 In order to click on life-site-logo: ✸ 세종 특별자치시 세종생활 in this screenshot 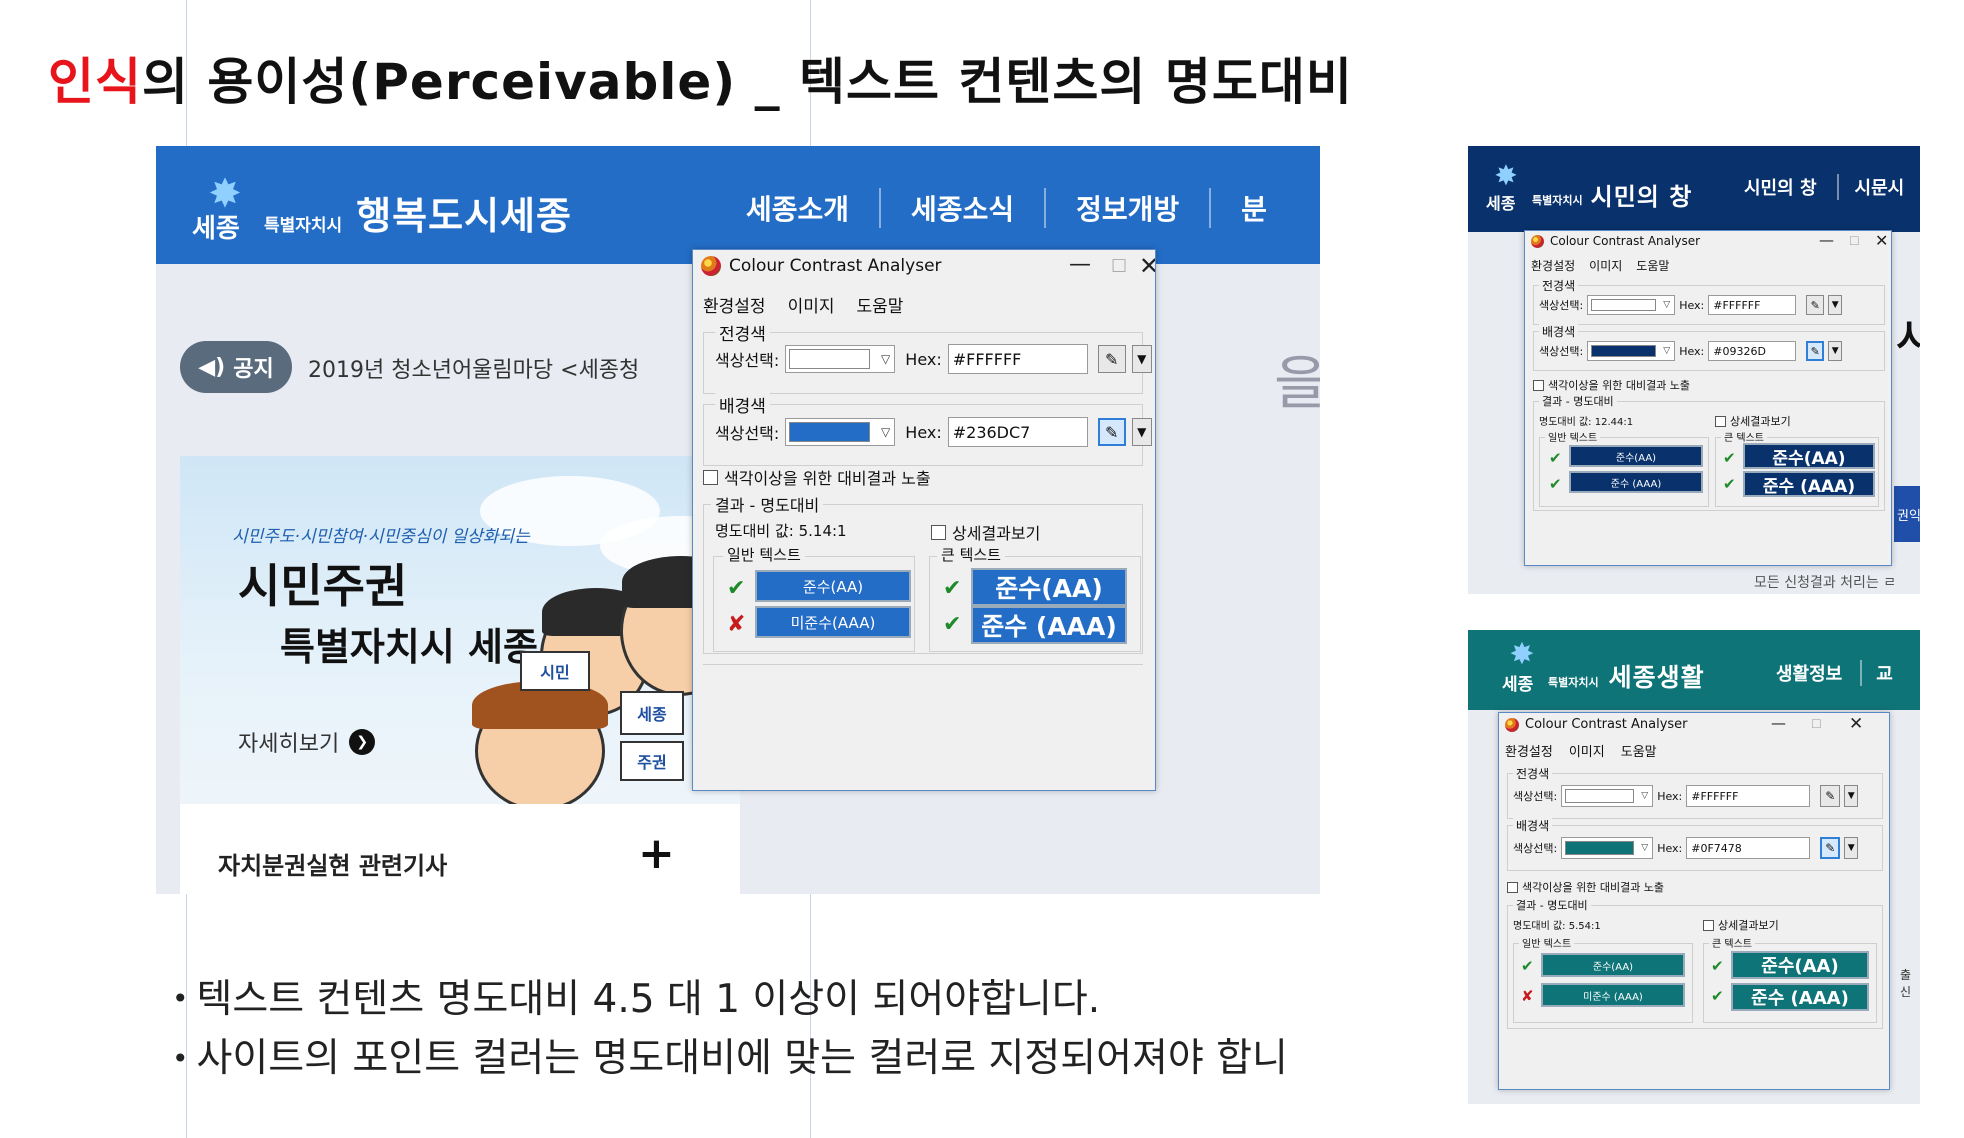, I will do `click(1603, 668)`.